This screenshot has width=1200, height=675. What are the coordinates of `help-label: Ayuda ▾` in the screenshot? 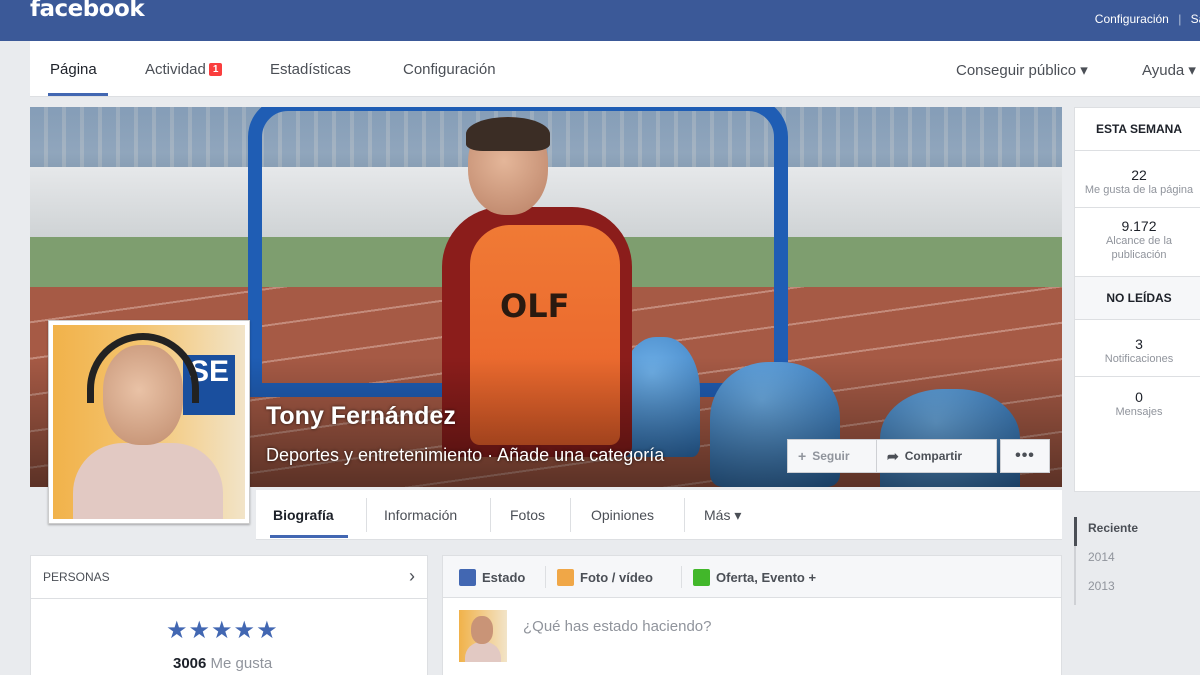 It's located at (1169, 70).